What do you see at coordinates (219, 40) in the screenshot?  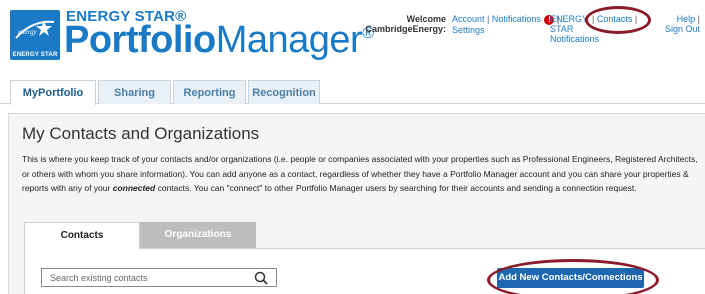 I see `product-name: PortfolioManager®` at bounding box center [219, 40].